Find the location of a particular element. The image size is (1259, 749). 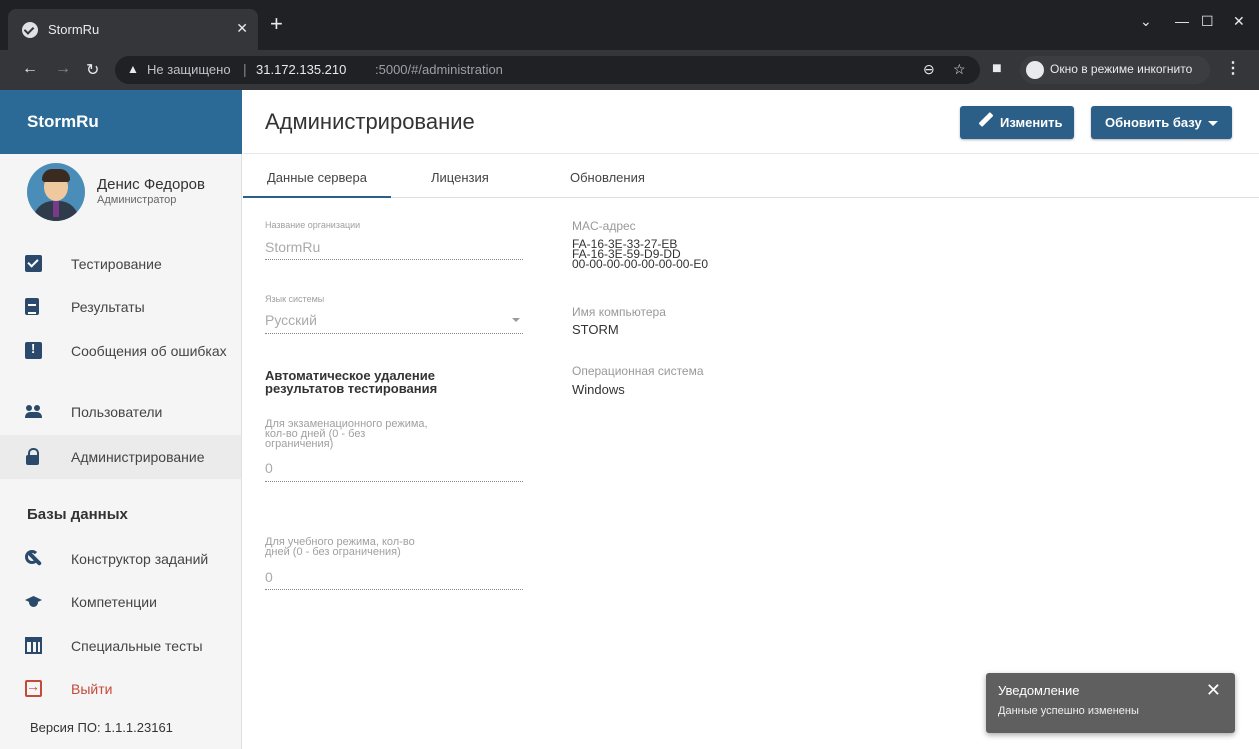

os-label: Операционная система is located at coordinates (638, 371).